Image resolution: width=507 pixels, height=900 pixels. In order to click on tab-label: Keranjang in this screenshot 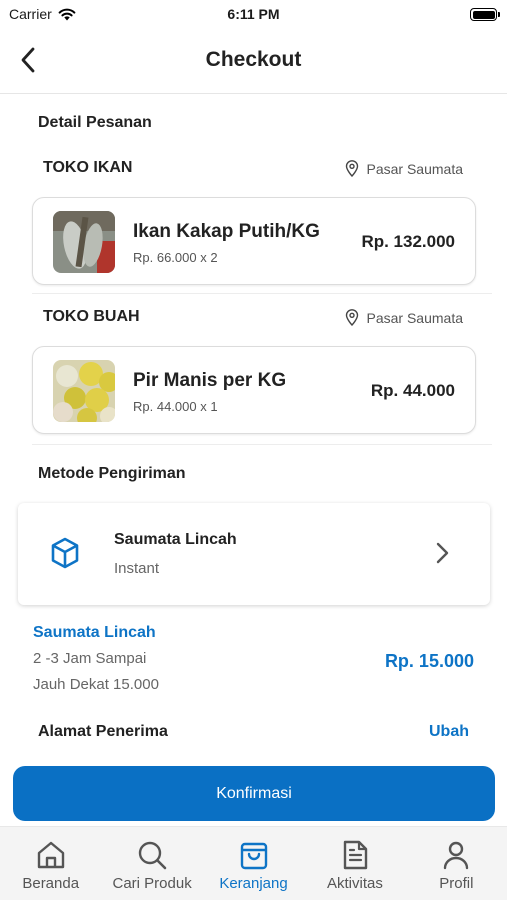, I will do `click(253, 883)`.